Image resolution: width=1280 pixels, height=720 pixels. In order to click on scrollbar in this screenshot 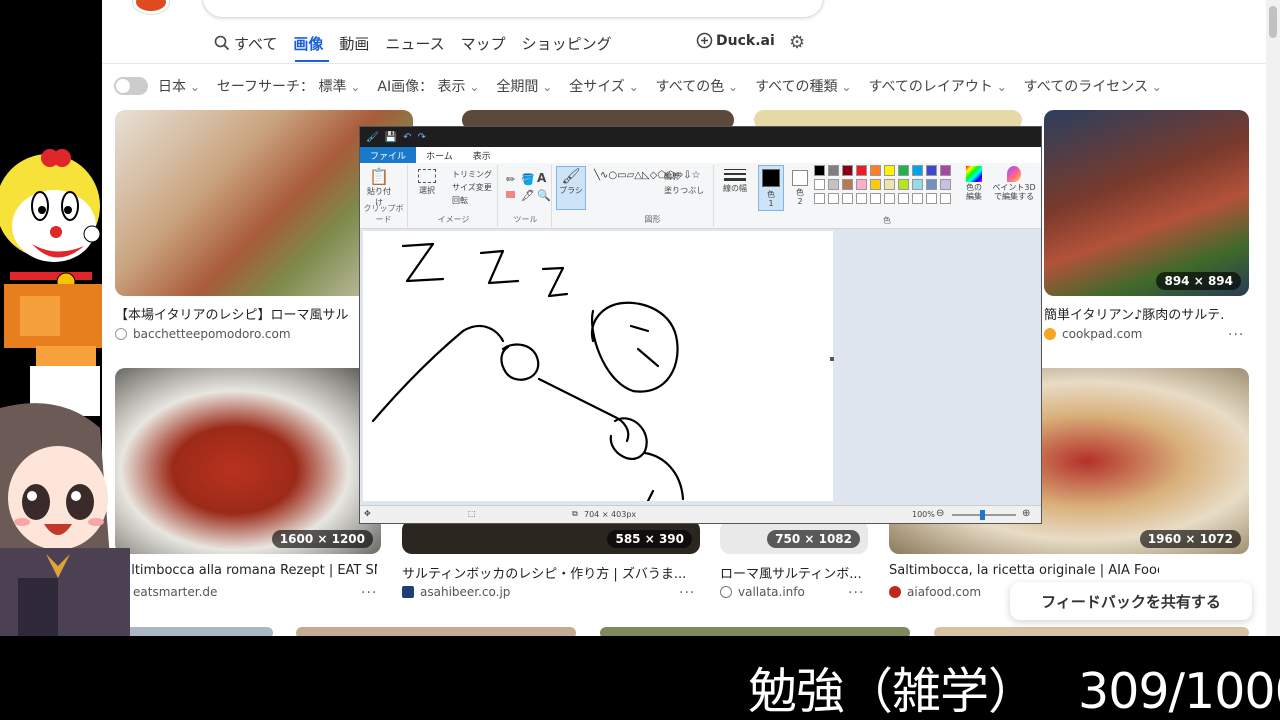, I will do `click(1273, 318)`.